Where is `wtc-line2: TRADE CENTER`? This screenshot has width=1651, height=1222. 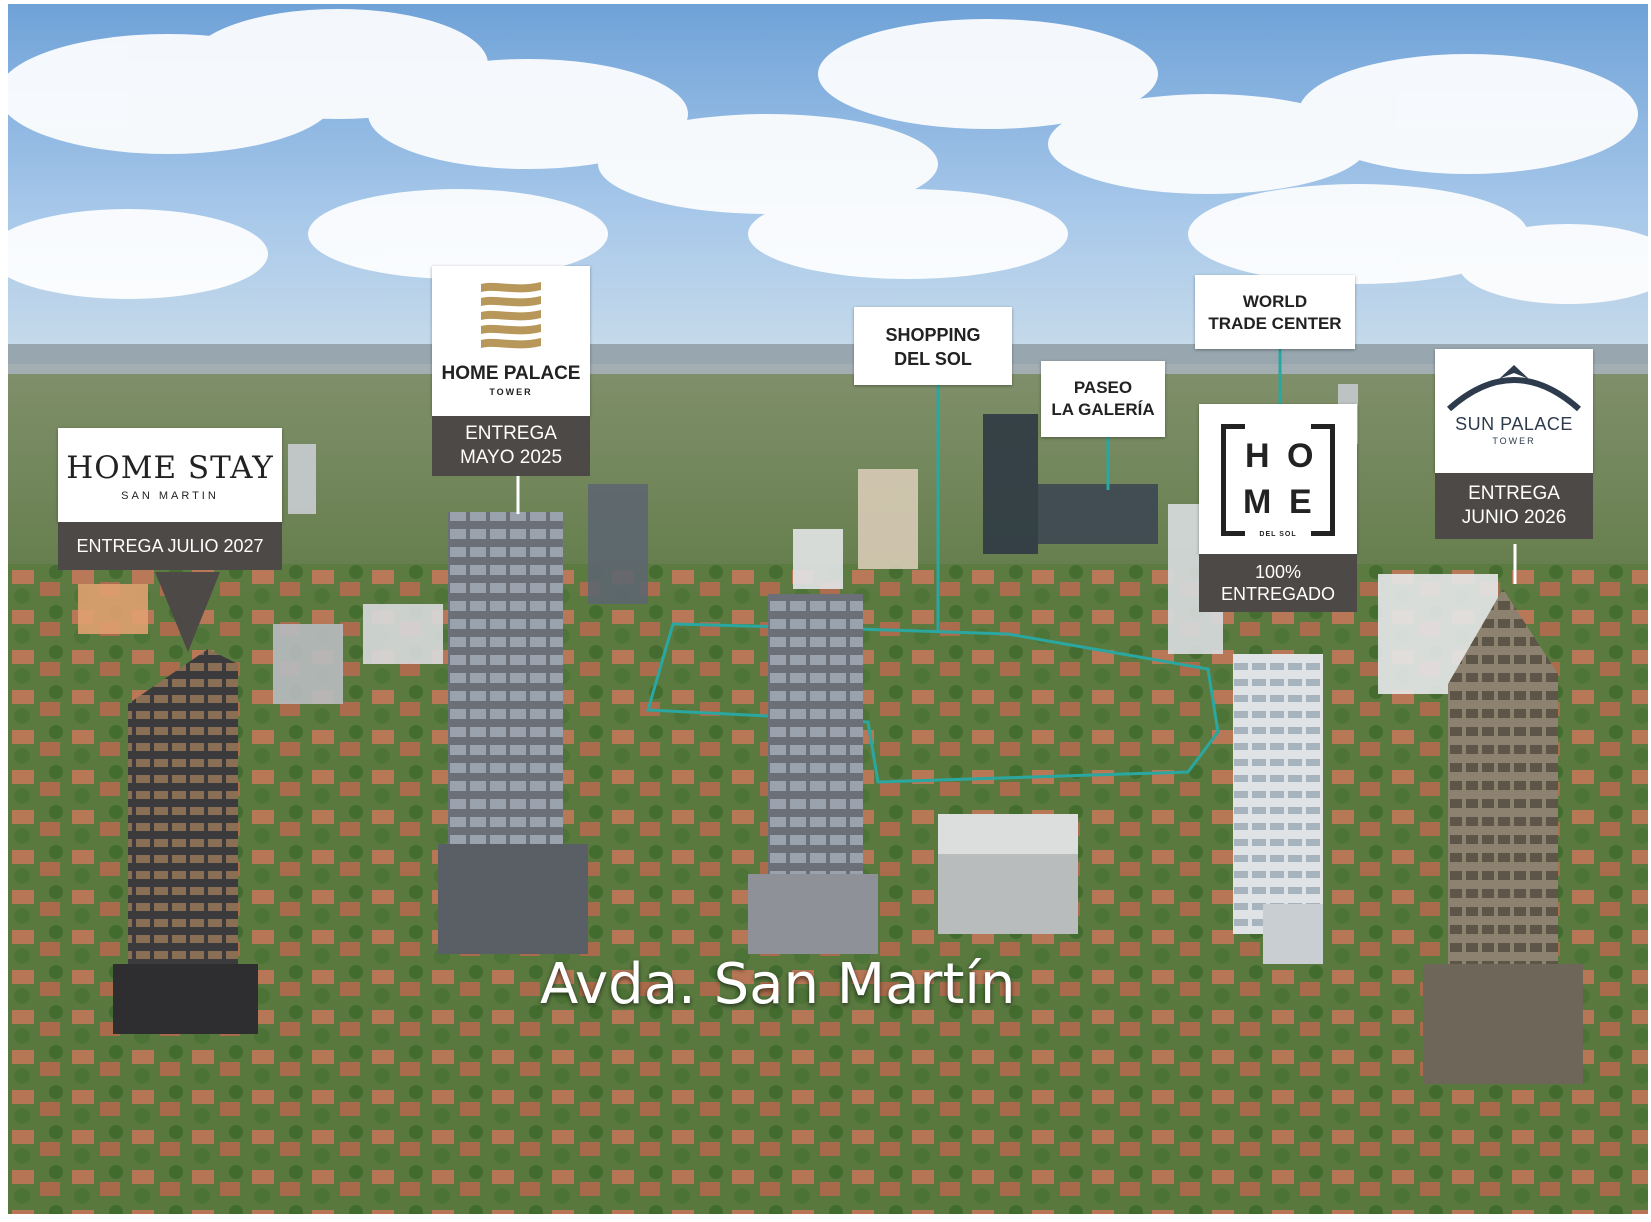 wtc-line2: TRADE CENTER is located at coordinates (1275, 323).